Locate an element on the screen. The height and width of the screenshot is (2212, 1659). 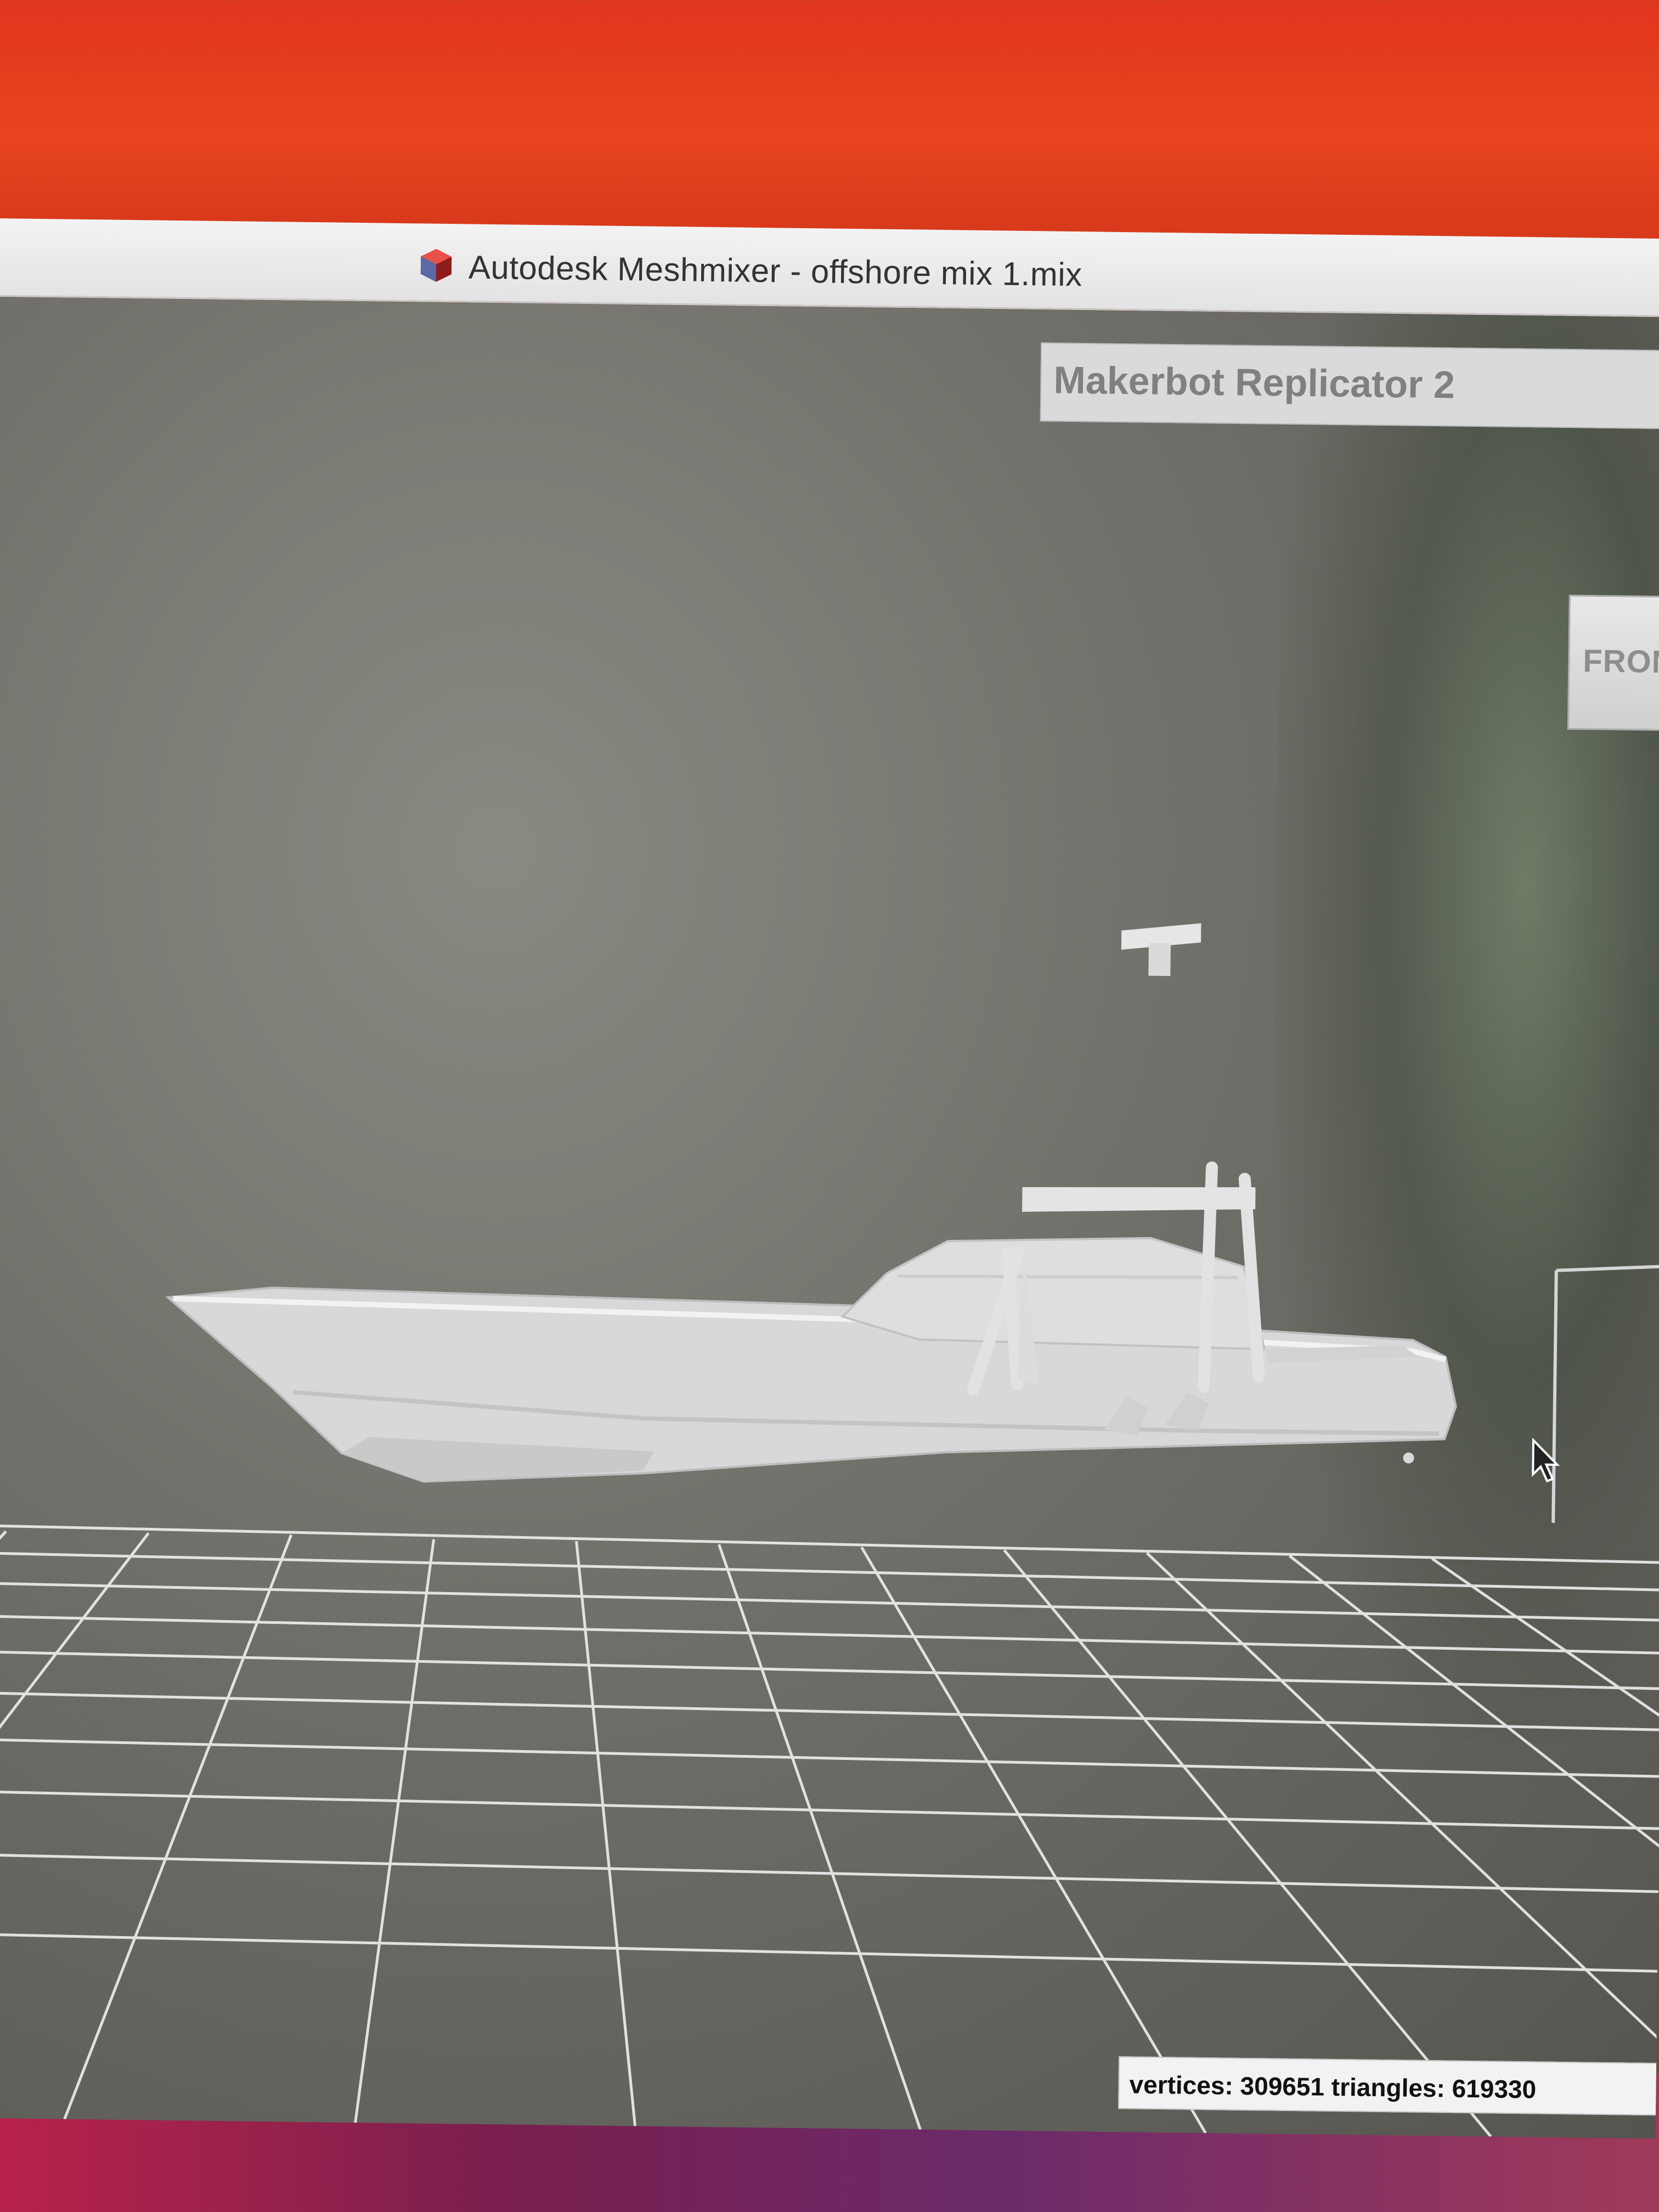
printer-label: Makerbot Replicator 2 is located at coordinates (1349, 386).